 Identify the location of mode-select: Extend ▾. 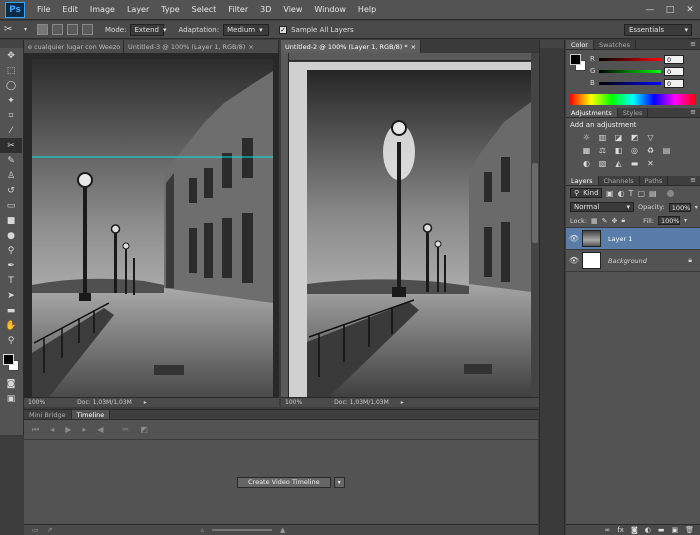
(148, 29).